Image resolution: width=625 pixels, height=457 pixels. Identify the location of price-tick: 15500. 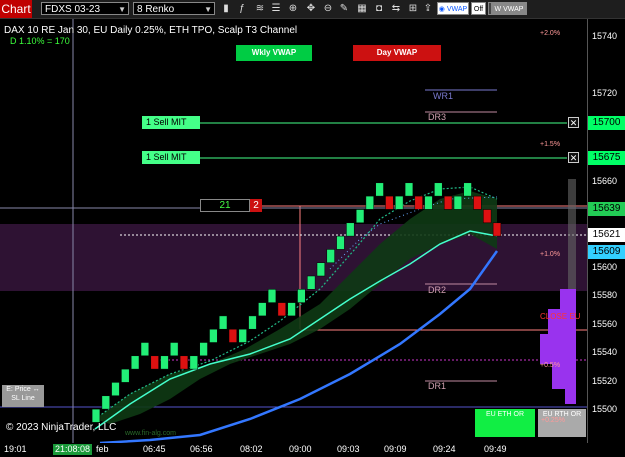
(605, 409).